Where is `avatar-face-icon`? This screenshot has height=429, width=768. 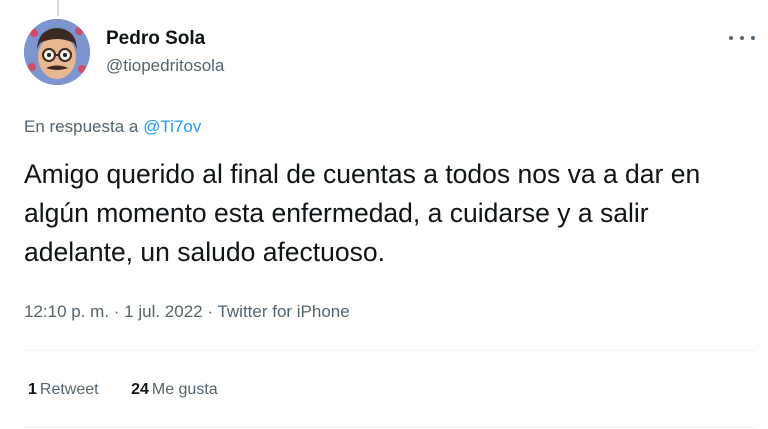
avatar-face-icon is located at coordinates (57, 52).